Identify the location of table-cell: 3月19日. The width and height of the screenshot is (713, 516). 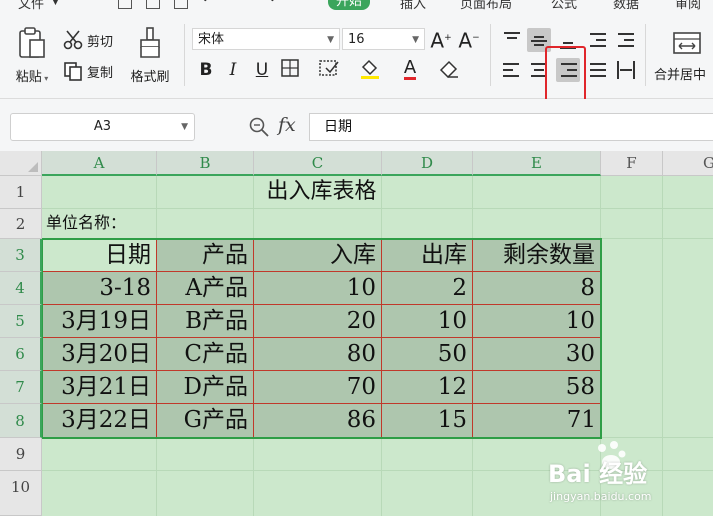
(99, 321).